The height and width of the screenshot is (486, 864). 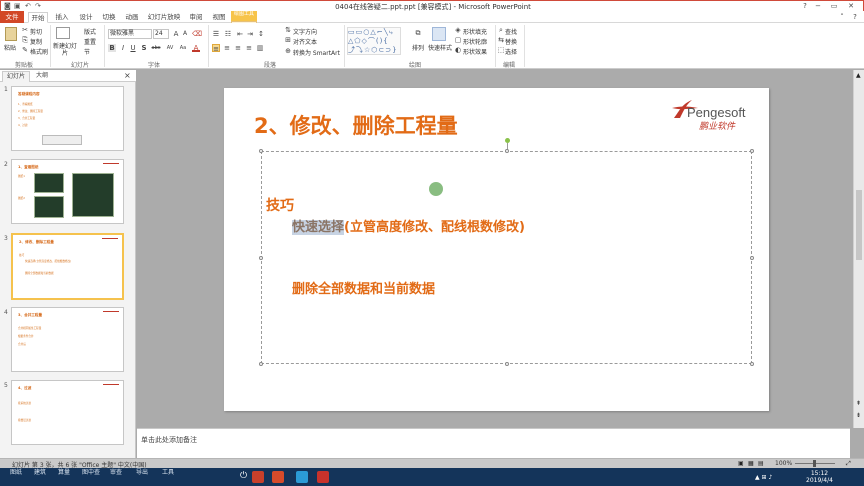 I want to click on quick-styles-button: 快速样式, so click(x=440, y=47).